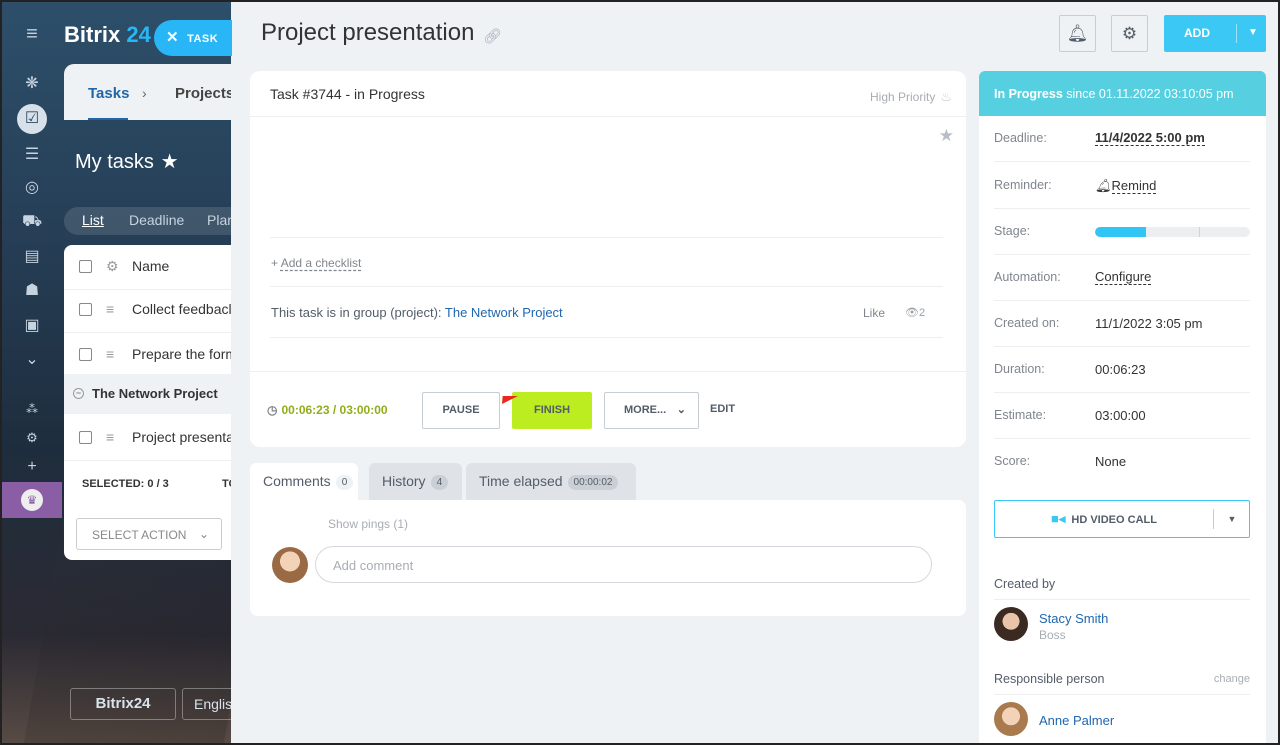 This screenshot has width=1280, height=745. I want to click on table-row: ≡ Collect feedbacl, so click(154, 310).